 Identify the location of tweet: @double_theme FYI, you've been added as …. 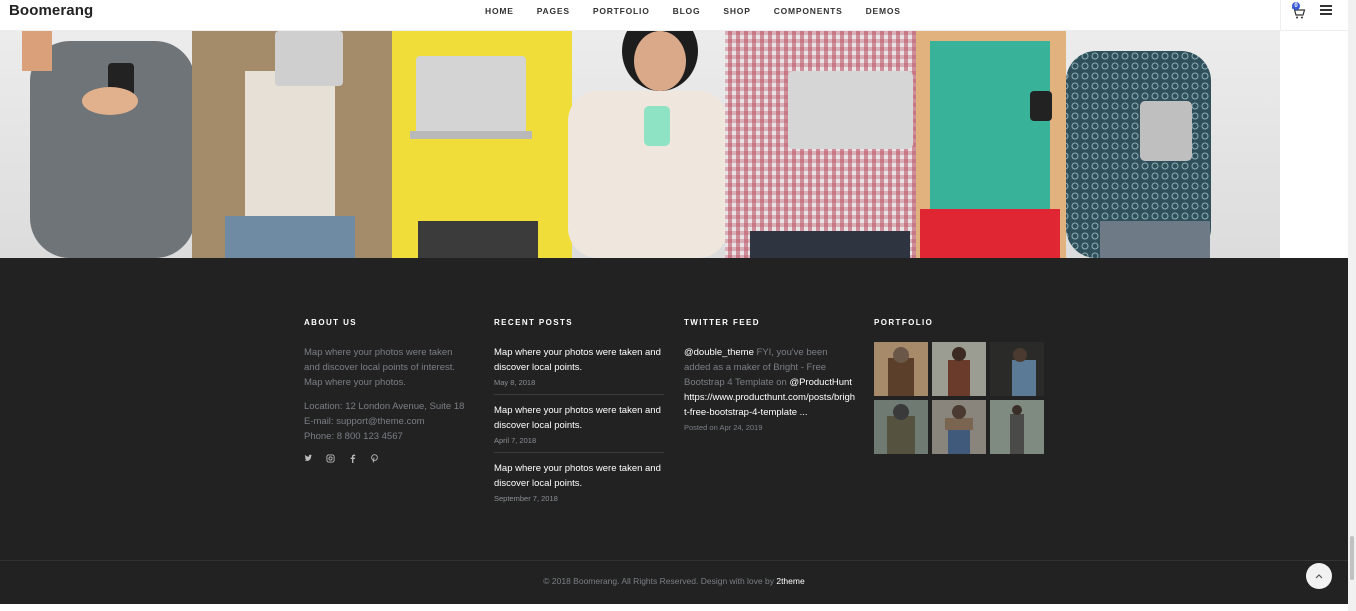
(770, 382).